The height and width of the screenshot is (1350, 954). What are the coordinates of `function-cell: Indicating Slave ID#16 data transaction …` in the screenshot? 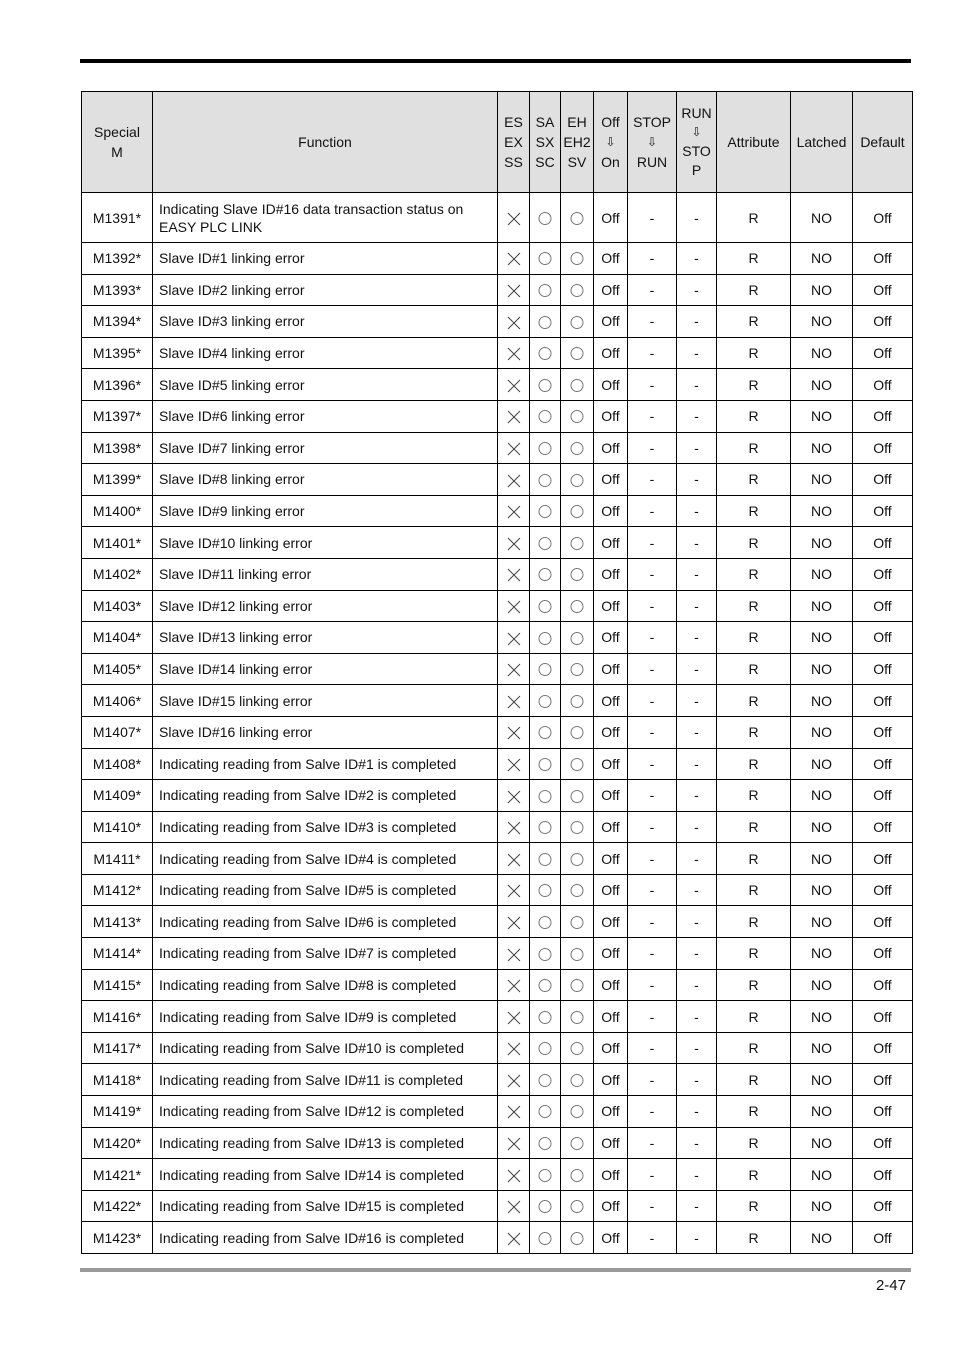 It's located at (325, 217).